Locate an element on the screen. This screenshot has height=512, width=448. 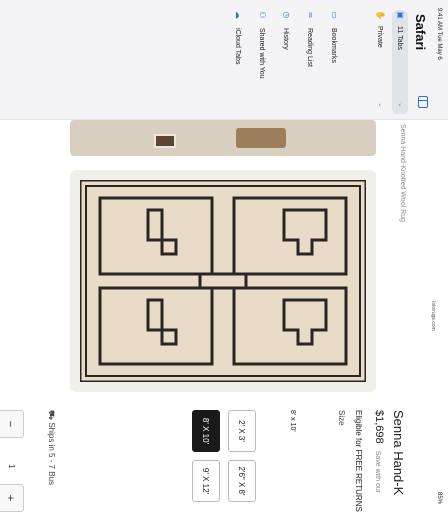
tab-group-private: ✋ Private ⌄ is located at coordinates (380, 62).